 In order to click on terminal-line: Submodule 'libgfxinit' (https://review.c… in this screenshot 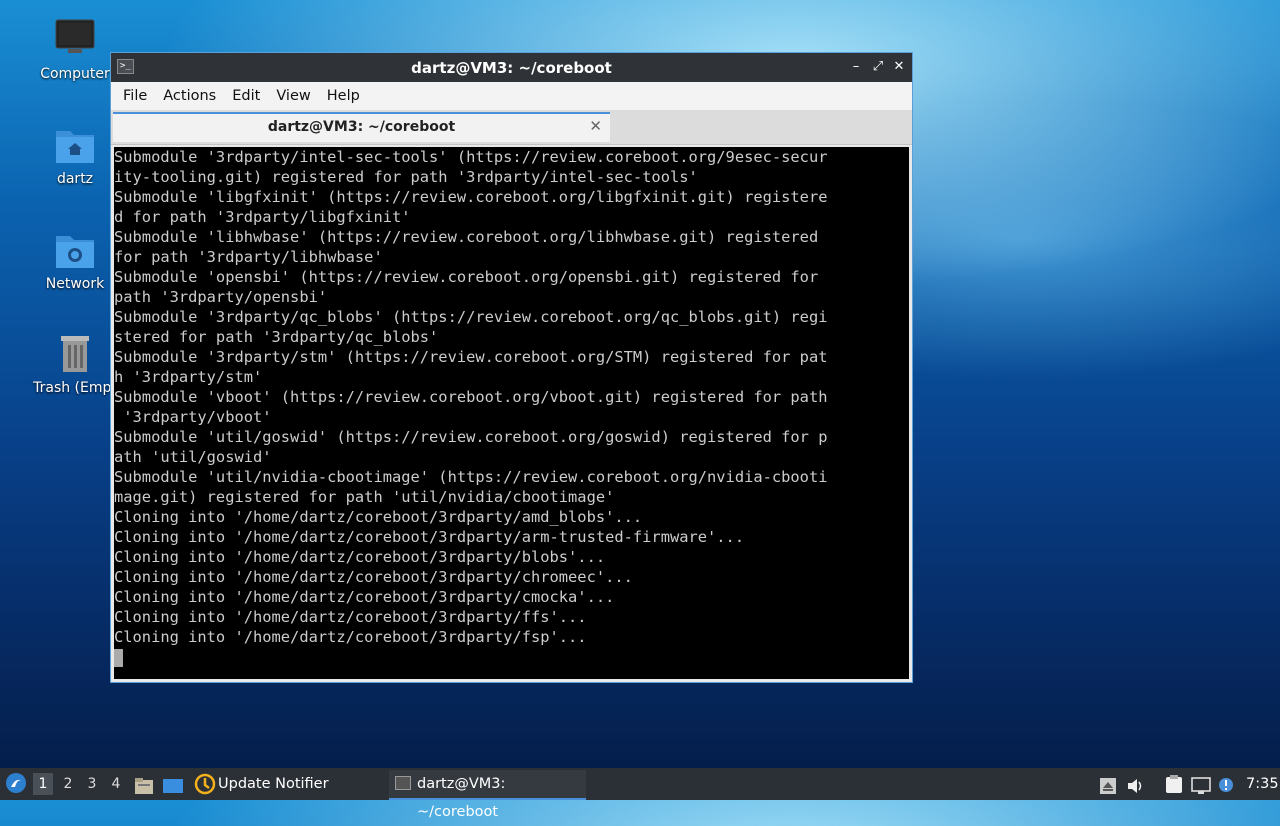, I will do `click(471, 197)`.